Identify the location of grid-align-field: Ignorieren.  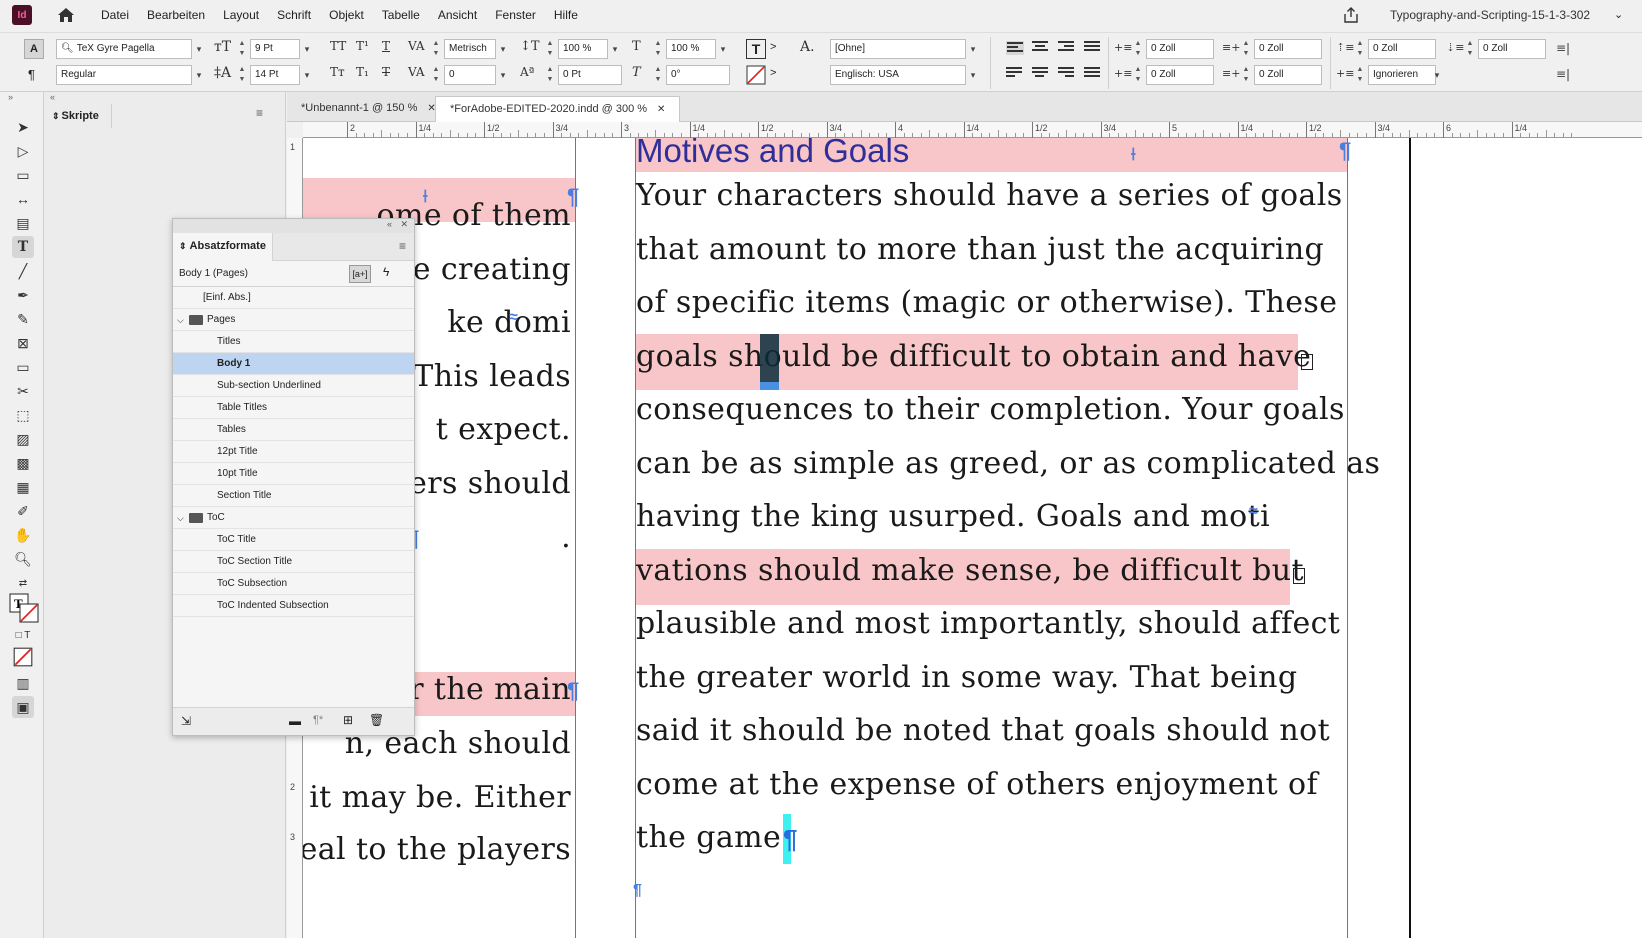
(1402, 75).